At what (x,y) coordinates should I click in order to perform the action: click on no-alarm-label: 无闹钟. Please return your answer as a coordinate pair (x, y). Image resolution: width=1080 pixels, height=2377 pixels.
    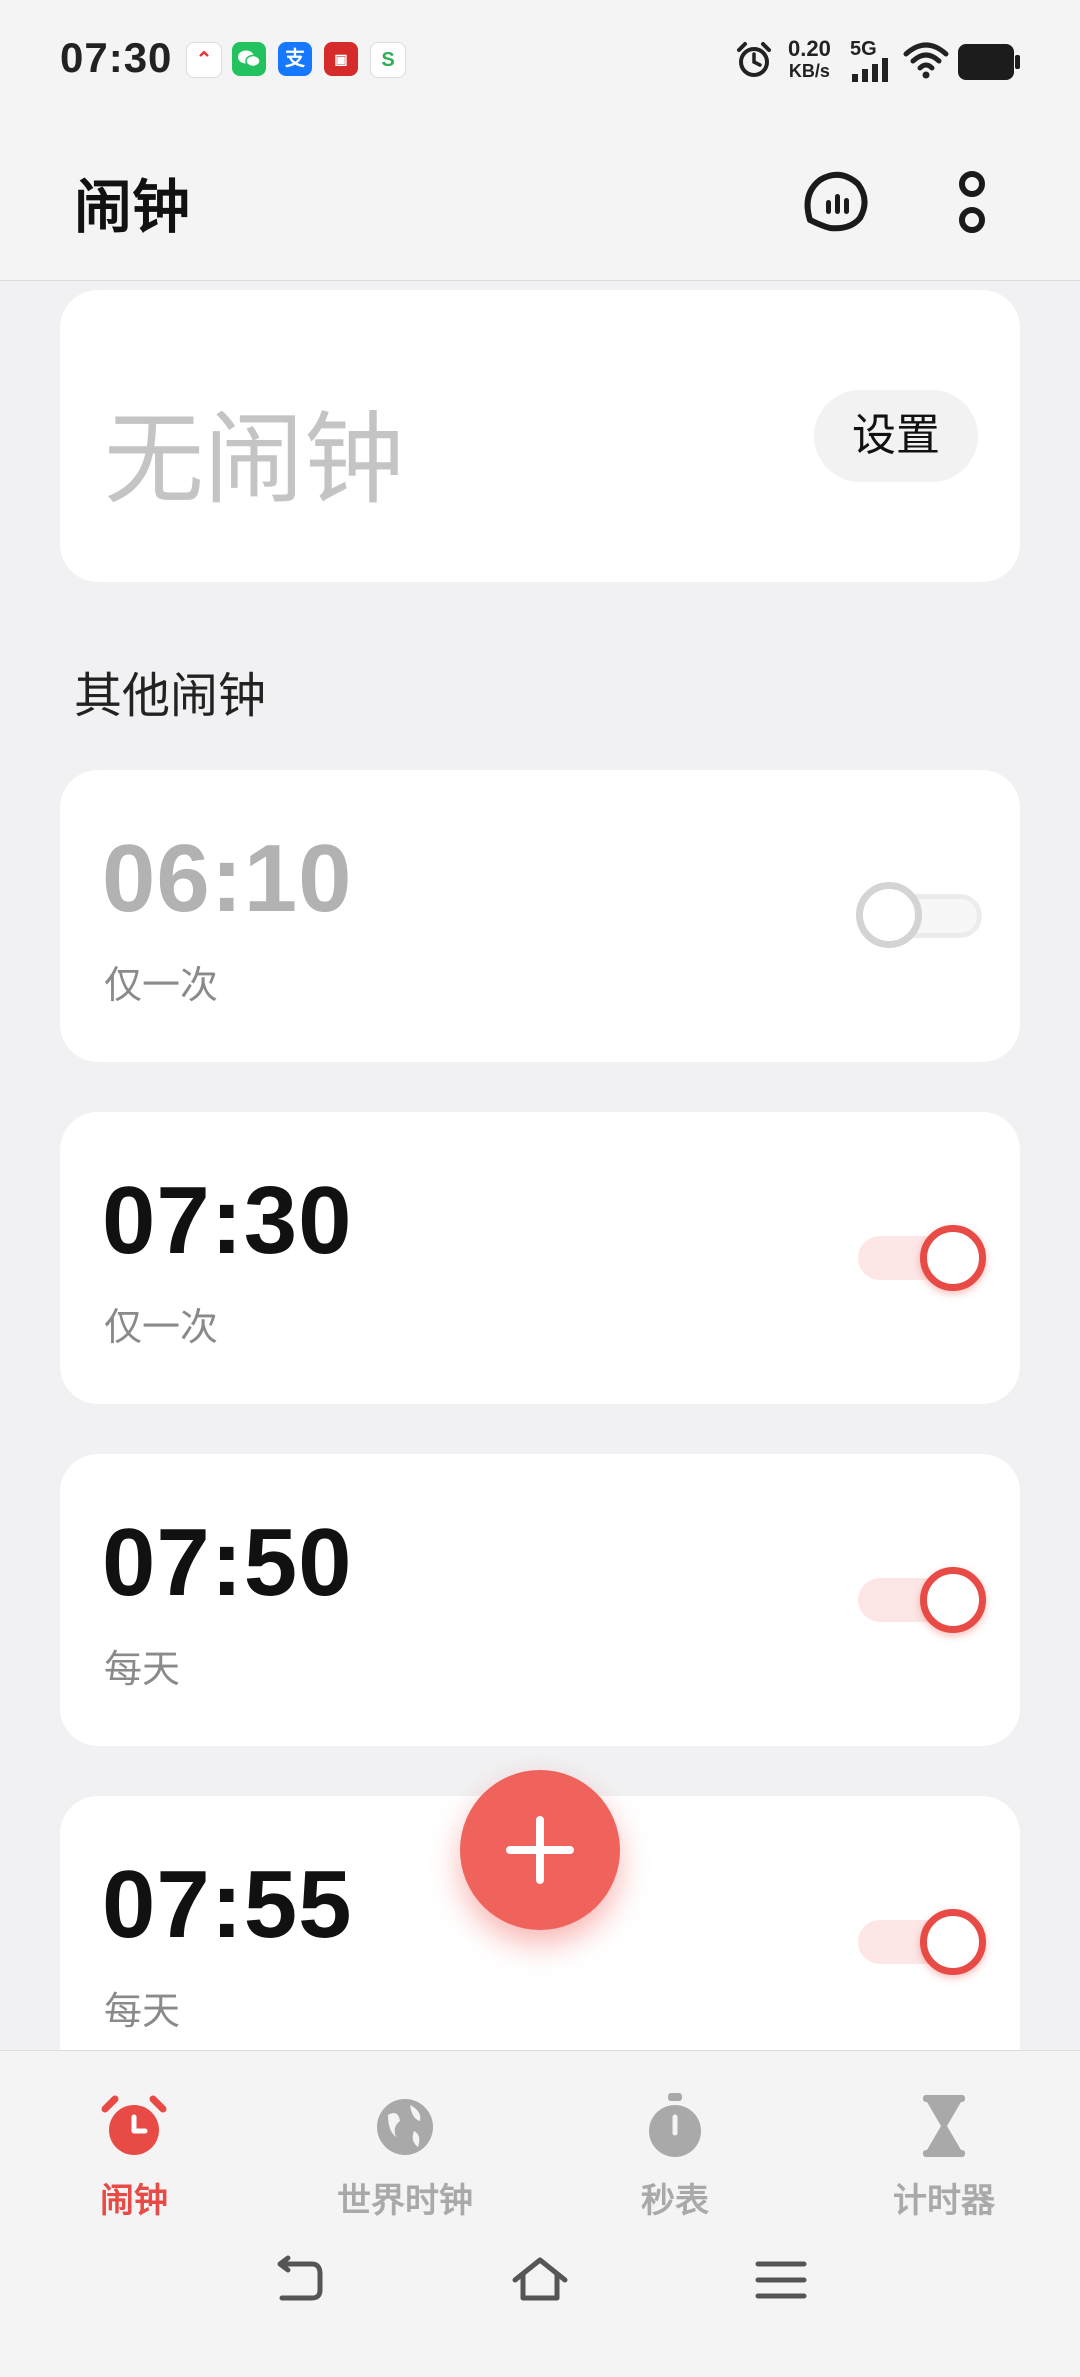
    Looking at the image, I should click on (254, 459).